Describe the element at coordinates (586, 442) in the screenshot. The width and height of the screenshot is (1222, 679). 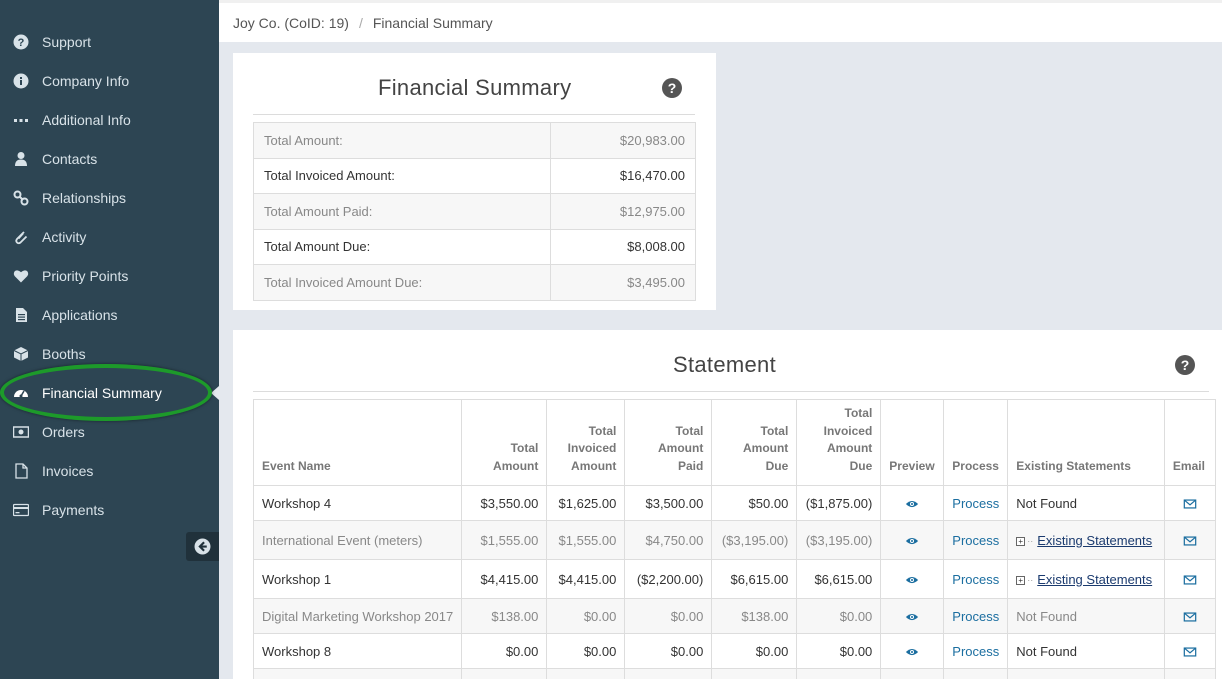
I see `col-total-invoiced-amount: Total Invoiced Amount` at that location.